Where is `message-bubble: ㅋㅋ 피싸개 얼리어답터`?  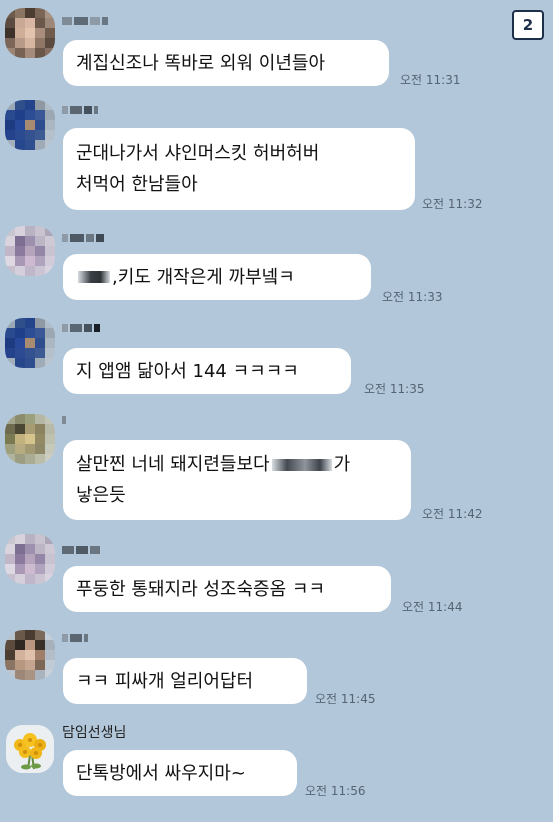
message-bubble: ㅋㅋ 피싸개 얼리어답터 is located at coordinates (185, 681).